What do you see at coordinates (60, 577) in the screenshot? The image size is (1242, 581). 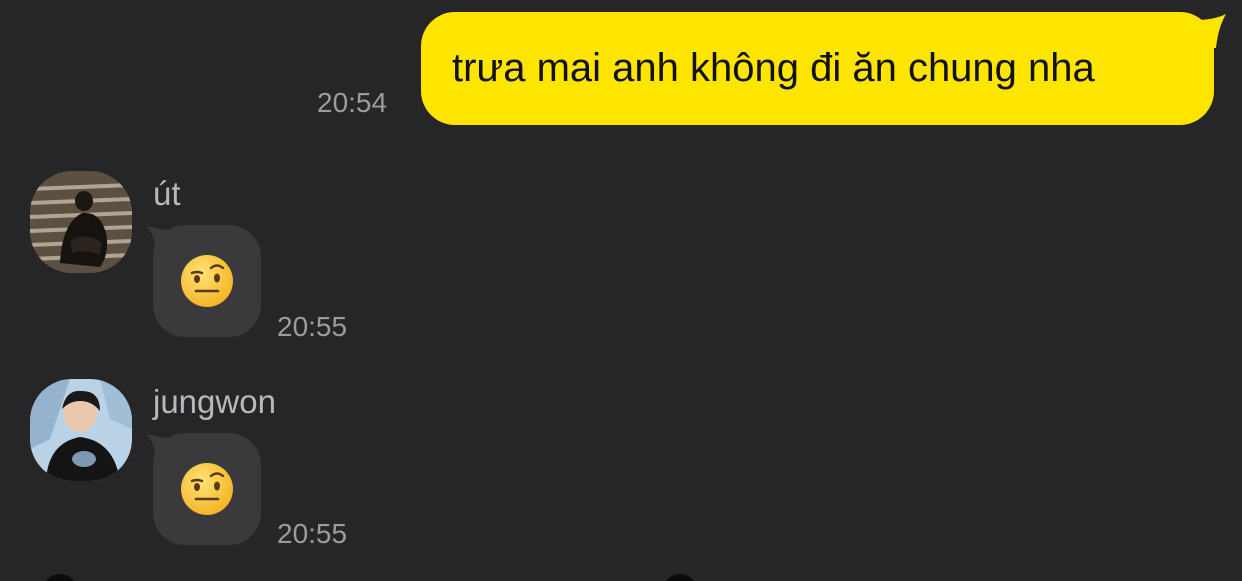 I see `next-avatar-edge` at bounding box center [60, 577].